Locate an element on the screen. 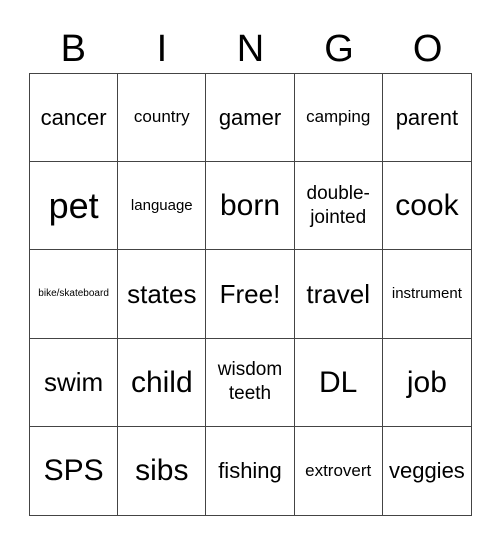 This screenshot has width=500, height=544. bingo-cell: sibs is located at coordinates (162, 470).